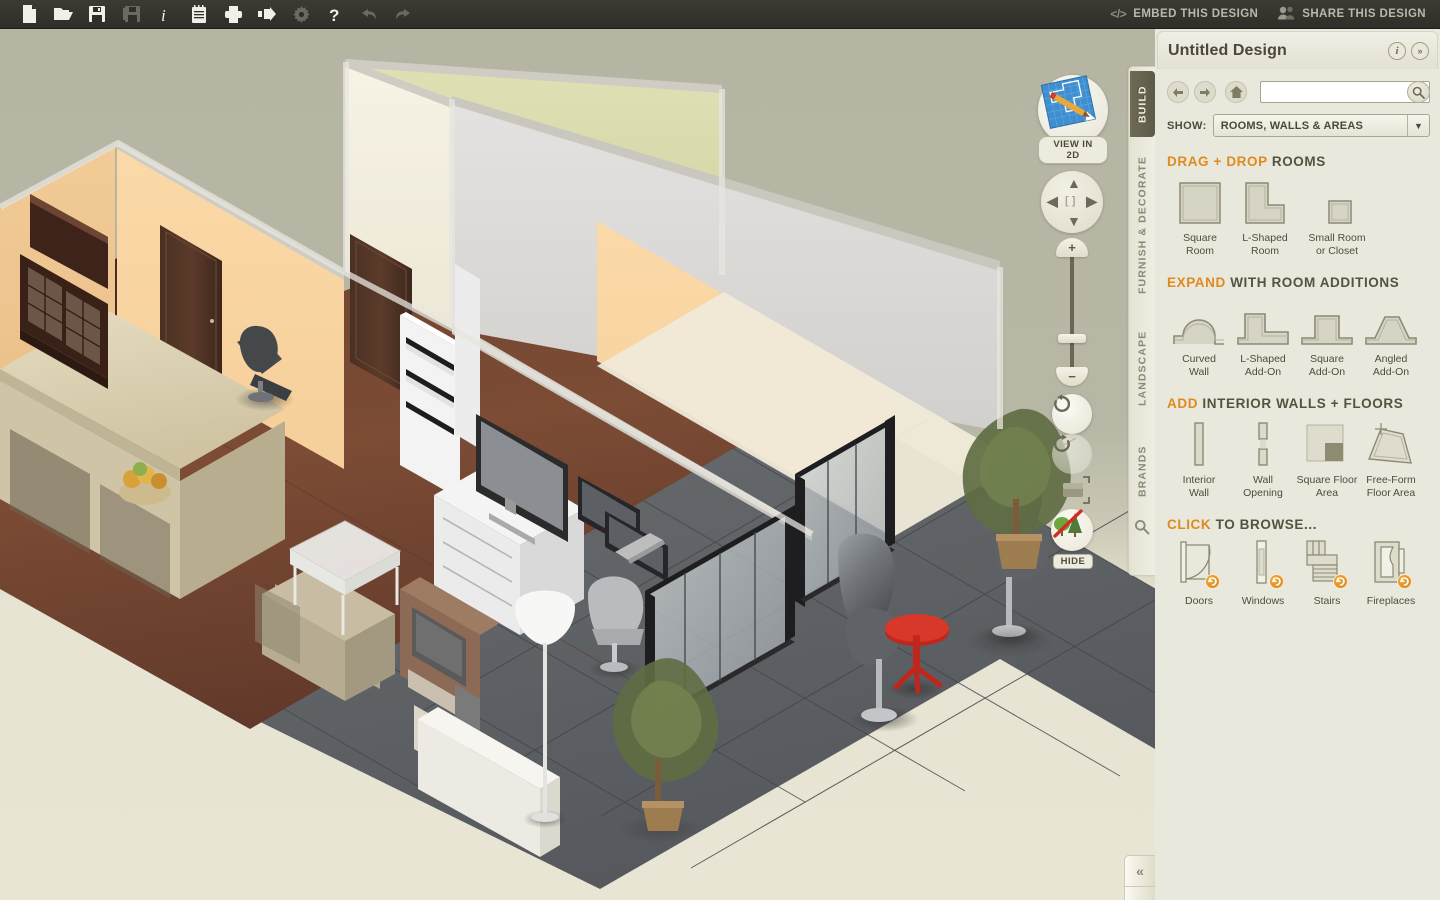 The height and width of the screenshot is (900, 1440). I want to click on wall-opening-icon, so click(1263, 445).